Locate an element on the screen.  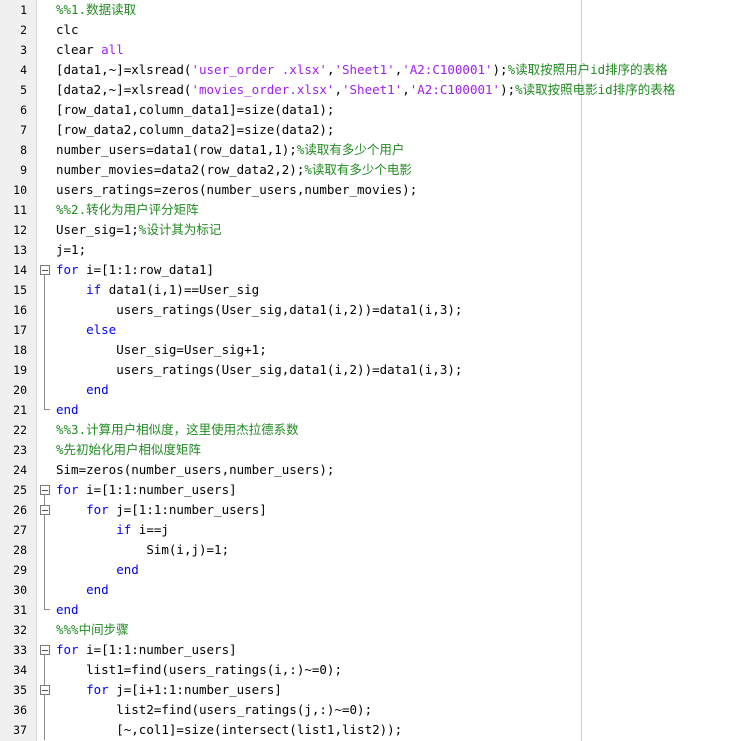
code-line: 22 %%3.计算用户相似度，这里使用杰拉德系数 is located at coordinates (366, 430).